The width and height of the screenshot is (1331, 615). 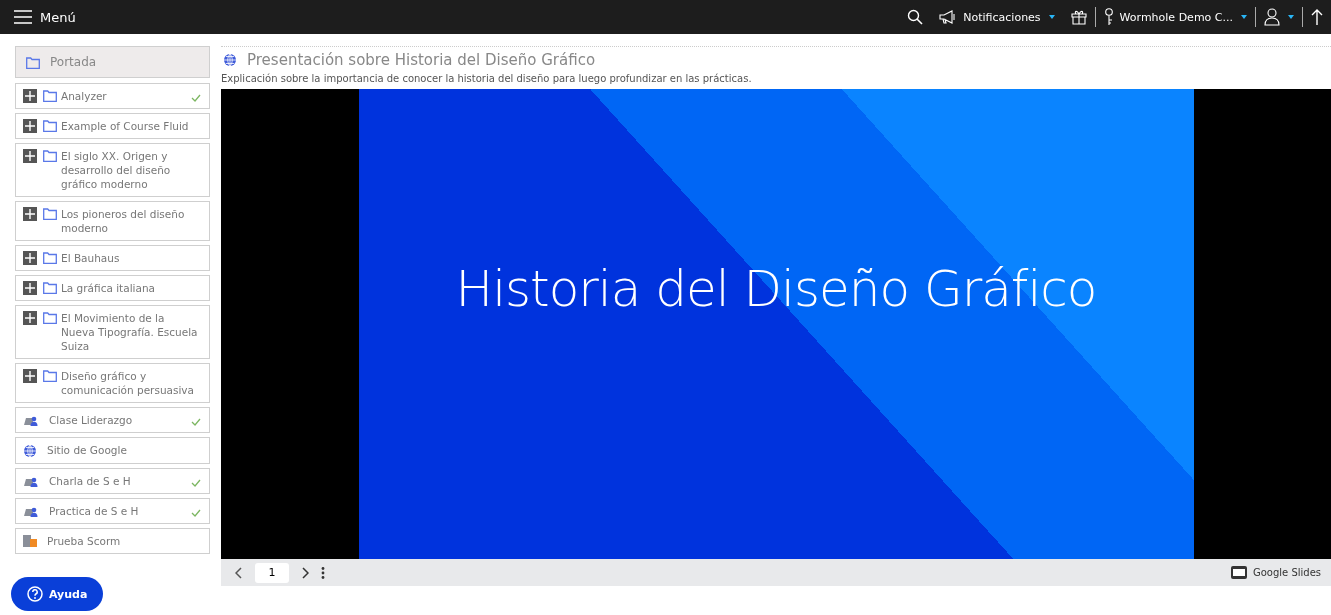 What do you see at coordinates (112, 541) in the screenshot?
I see `course-item: Prueba Scorm` at bounding box center [112, 541].